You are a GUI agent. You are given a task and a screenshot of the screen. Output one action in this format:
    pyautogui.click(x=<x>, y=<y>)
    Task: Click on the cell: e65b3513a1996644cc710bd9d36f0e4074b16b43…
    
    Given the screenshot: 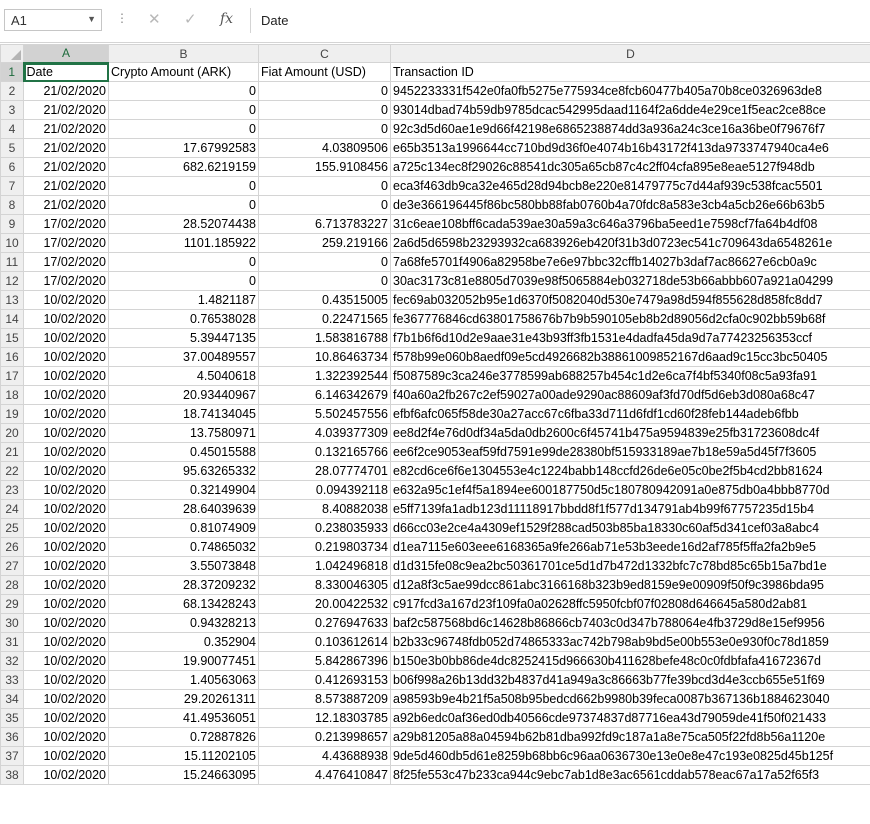 What is the action you would take?
    pyautogui.click(x=630, y=148)
    